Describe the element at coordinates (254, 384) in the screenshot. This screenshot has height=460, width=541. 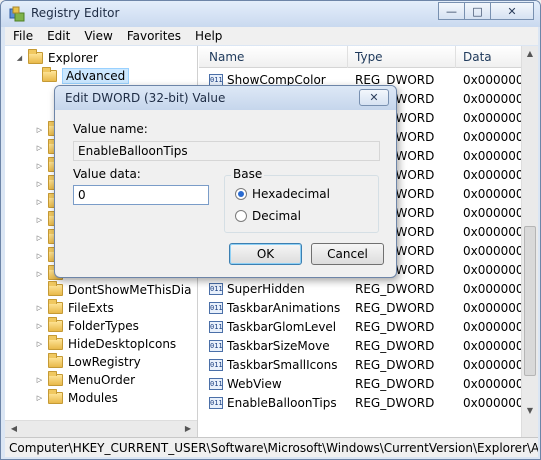
I see `value-name: WebView` at that location.